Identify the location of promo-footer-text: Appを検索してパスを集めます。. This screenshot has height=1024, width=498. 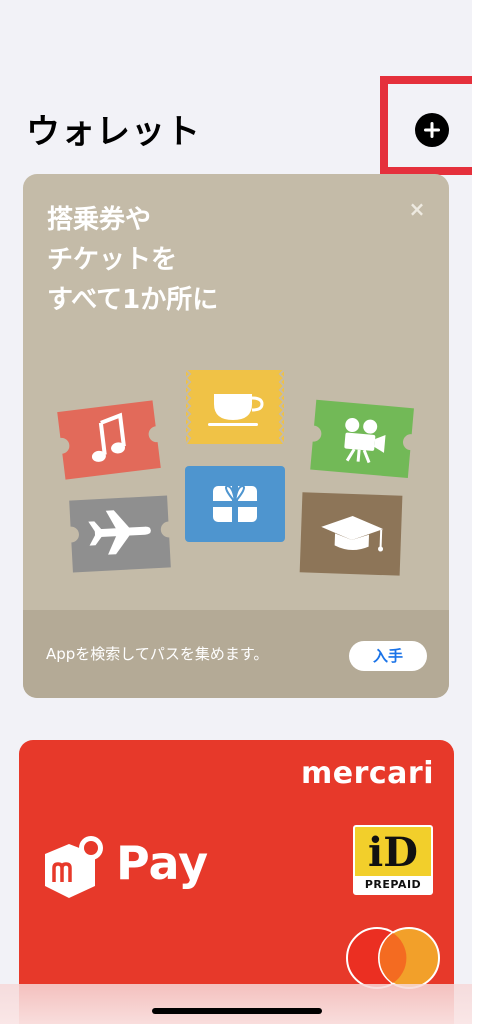
(157, 654).